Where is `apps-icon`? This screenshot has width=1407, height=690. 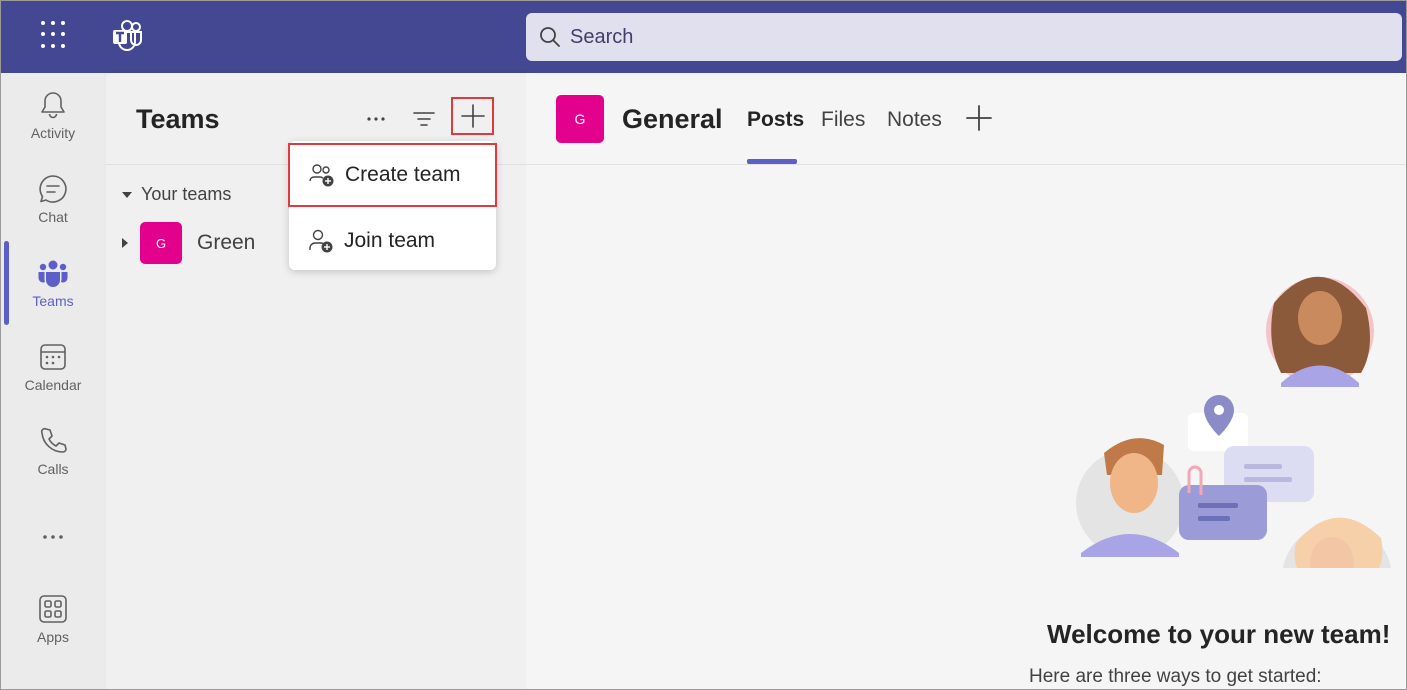
apps-icon is located at coordinates (53, 609).